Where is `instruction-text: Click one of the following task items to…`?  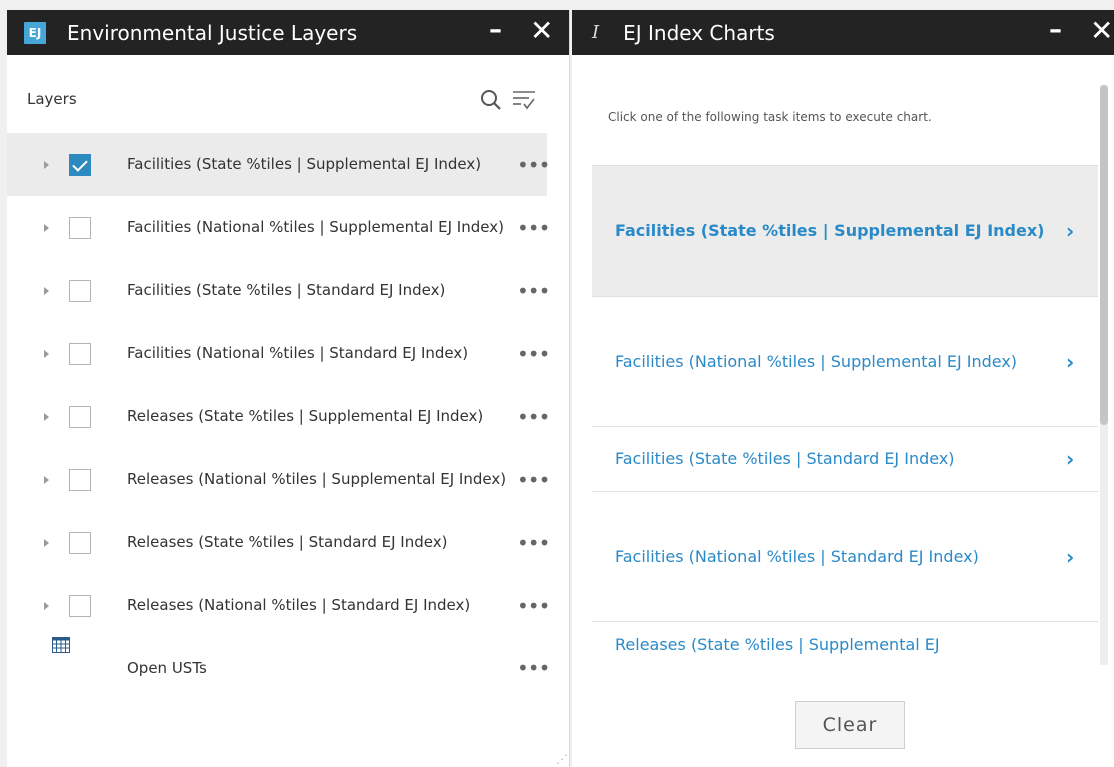 instruction-text: Click one of the following task items to… is located at coordinates (770, 117).